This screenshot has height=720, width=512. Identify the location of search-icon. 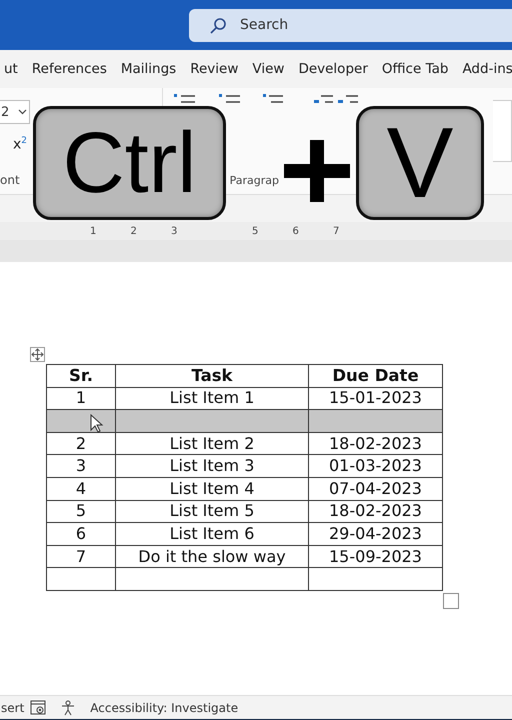
(218, 25).